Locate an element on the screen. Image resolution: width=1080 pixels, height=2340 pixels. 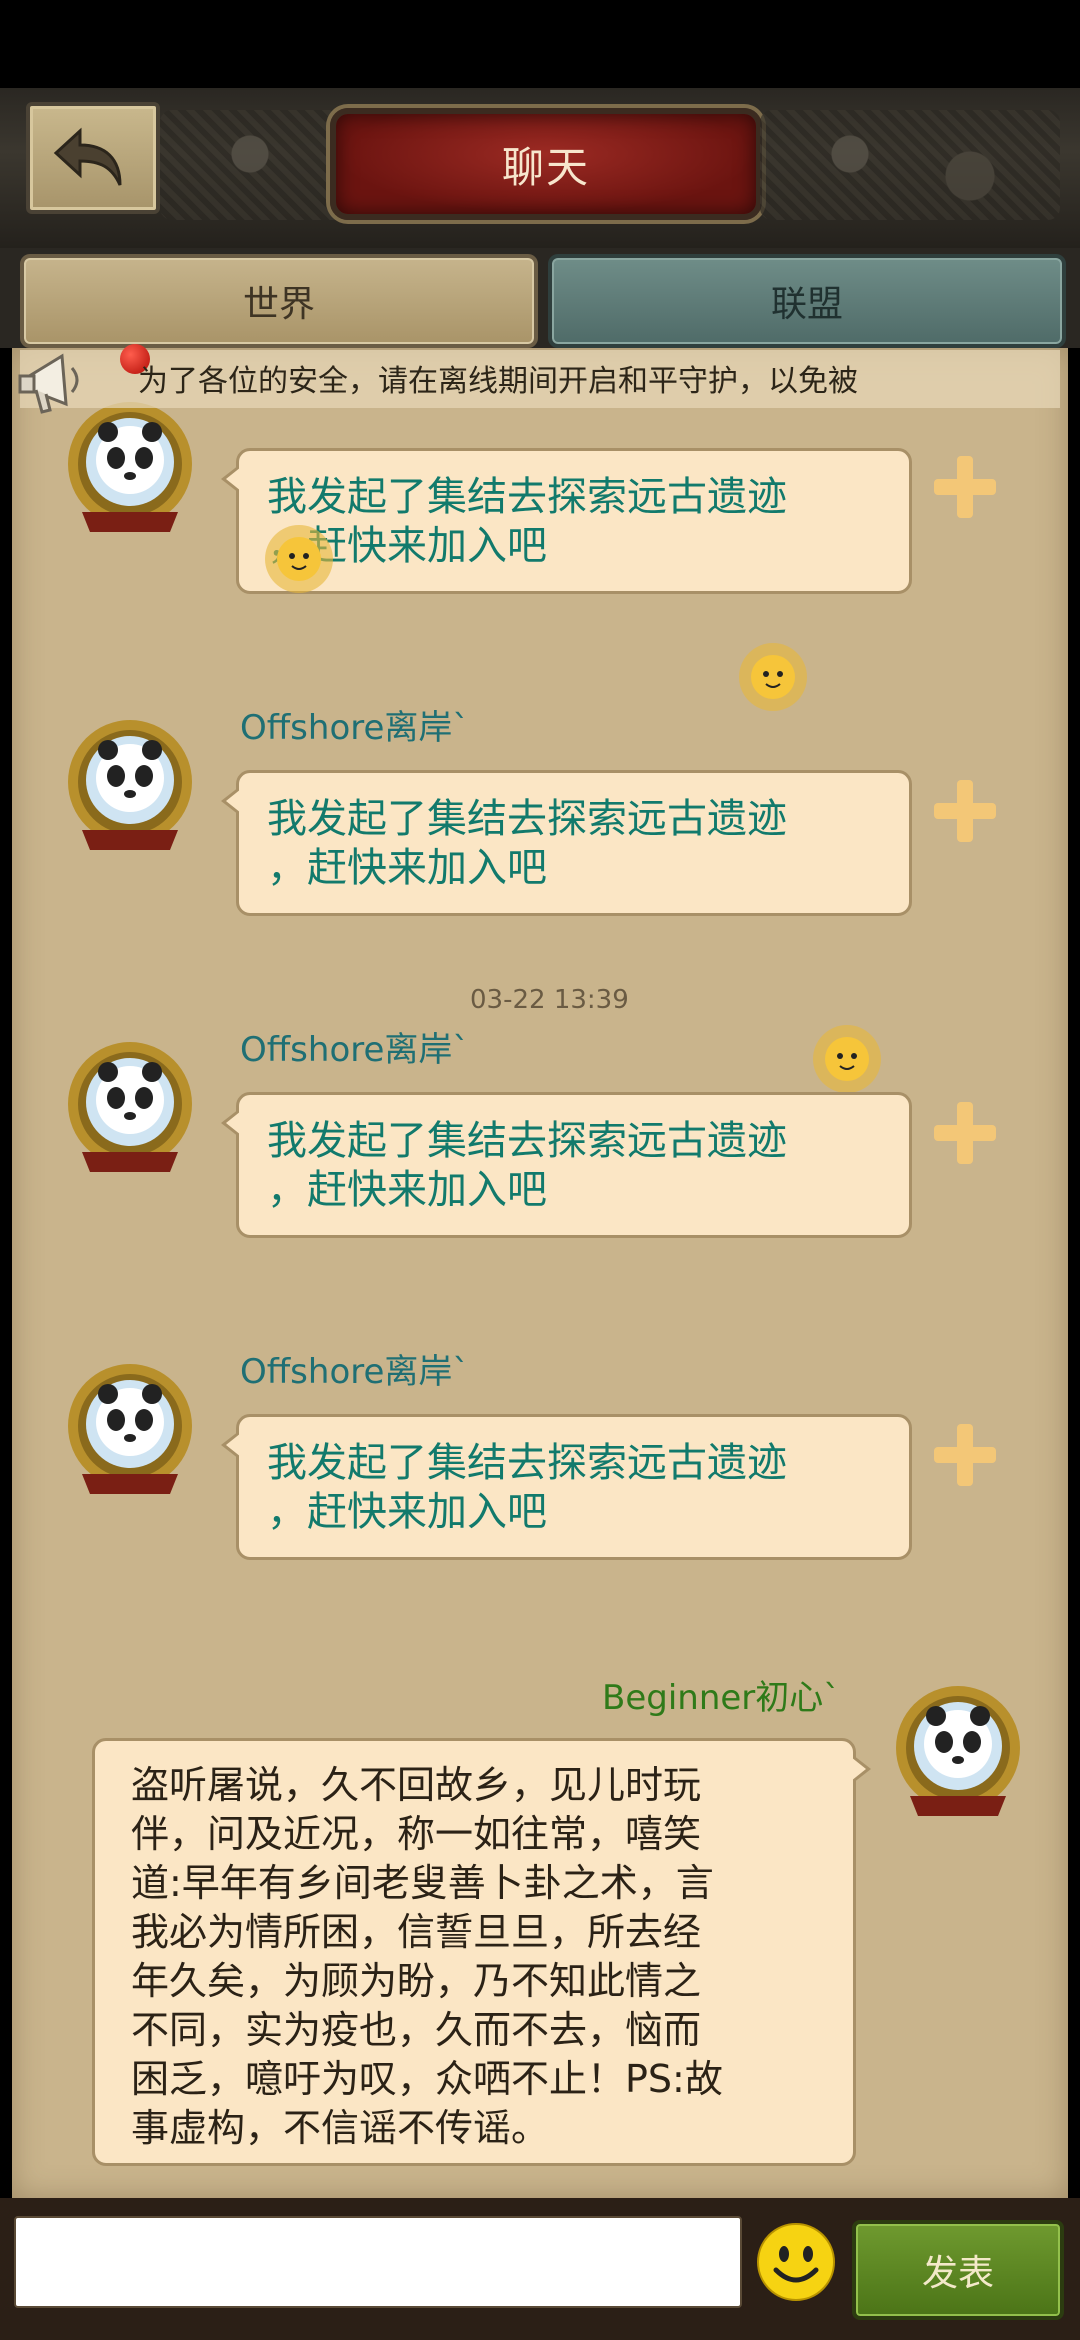
message-line: 盗听屠说，久不回故乡，见儿时玩 is located at coordinates (416, 1785).